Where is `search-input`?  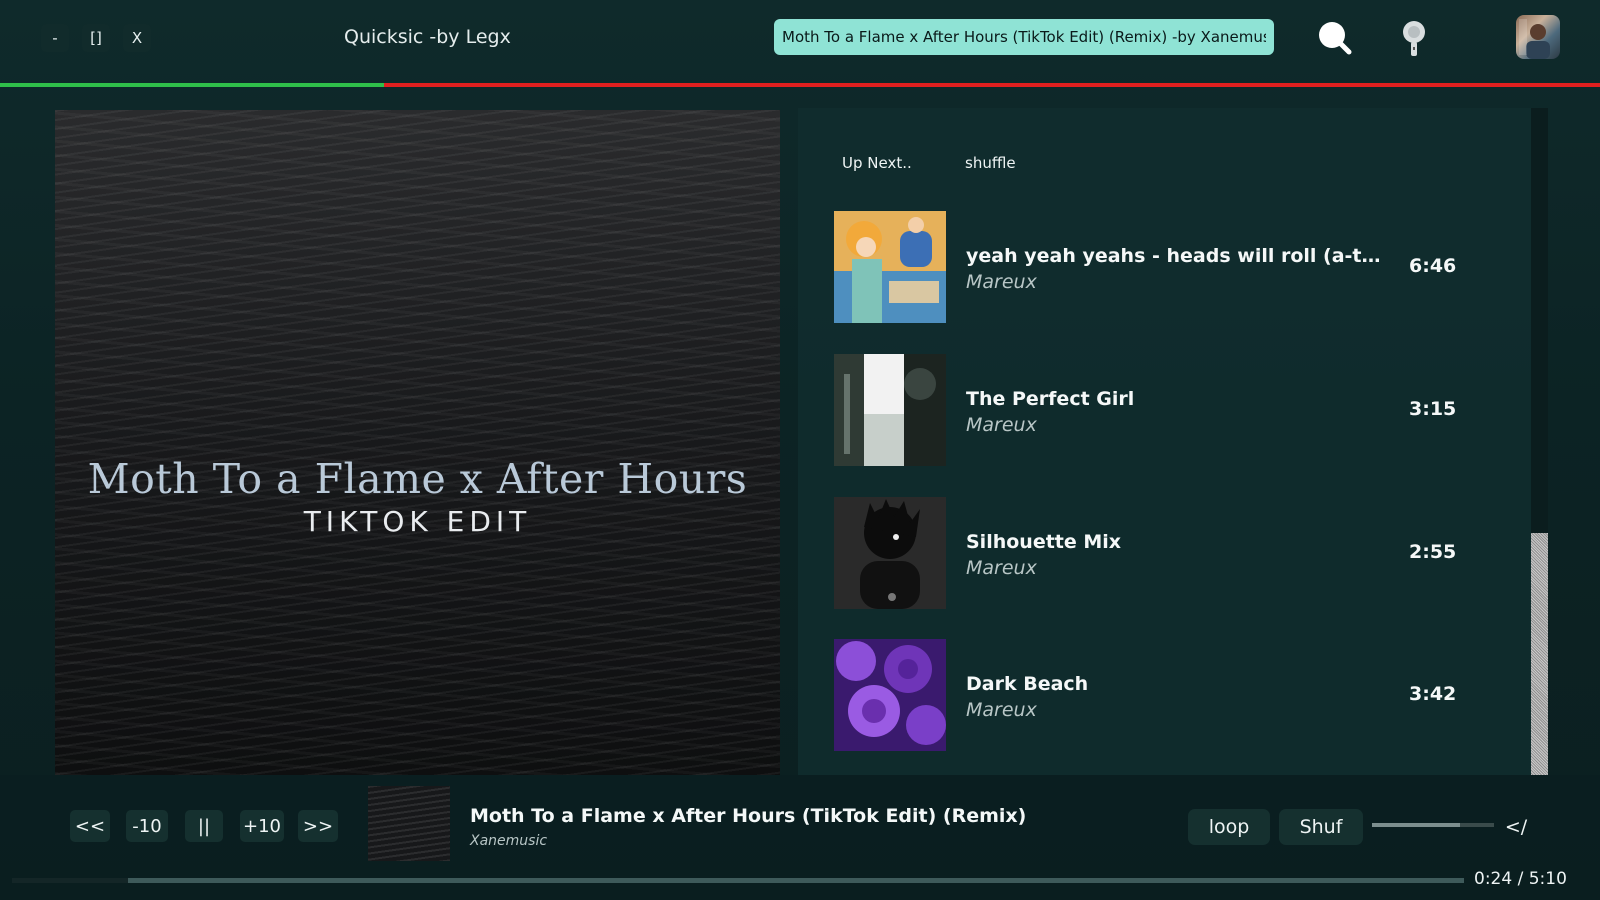
search-input is located at coordinates (1024, 37).